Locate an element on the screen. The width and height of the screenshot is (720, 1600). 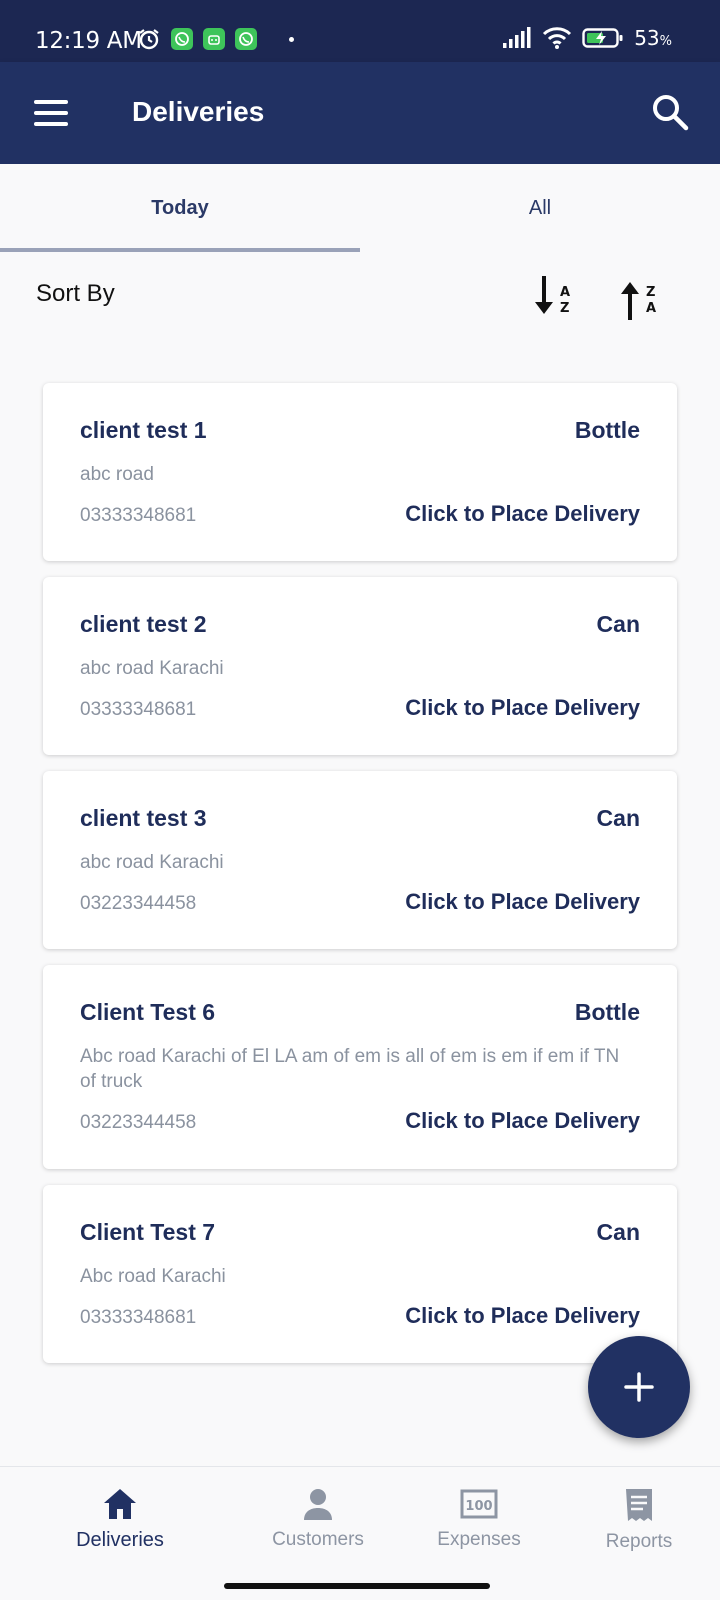
app-bar: Deliveries is located at coordinates (360, 113).